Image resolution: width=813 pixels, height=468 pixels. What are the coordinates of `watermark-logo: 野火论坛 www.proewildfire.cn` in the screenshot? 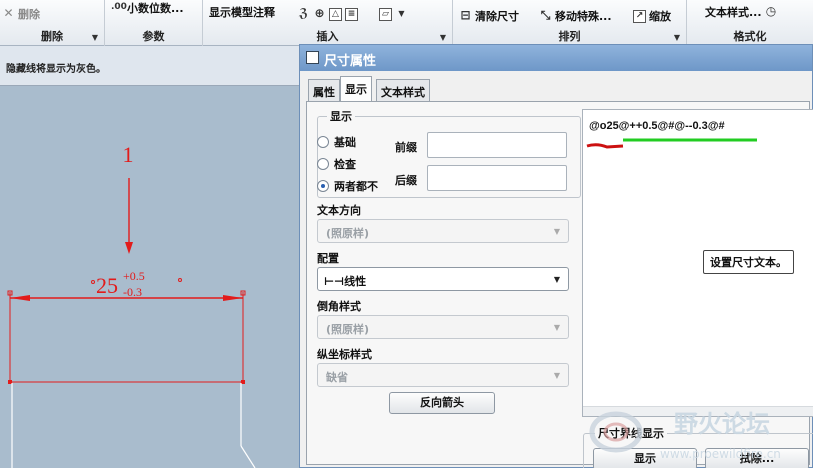 It's located at (685, 435).